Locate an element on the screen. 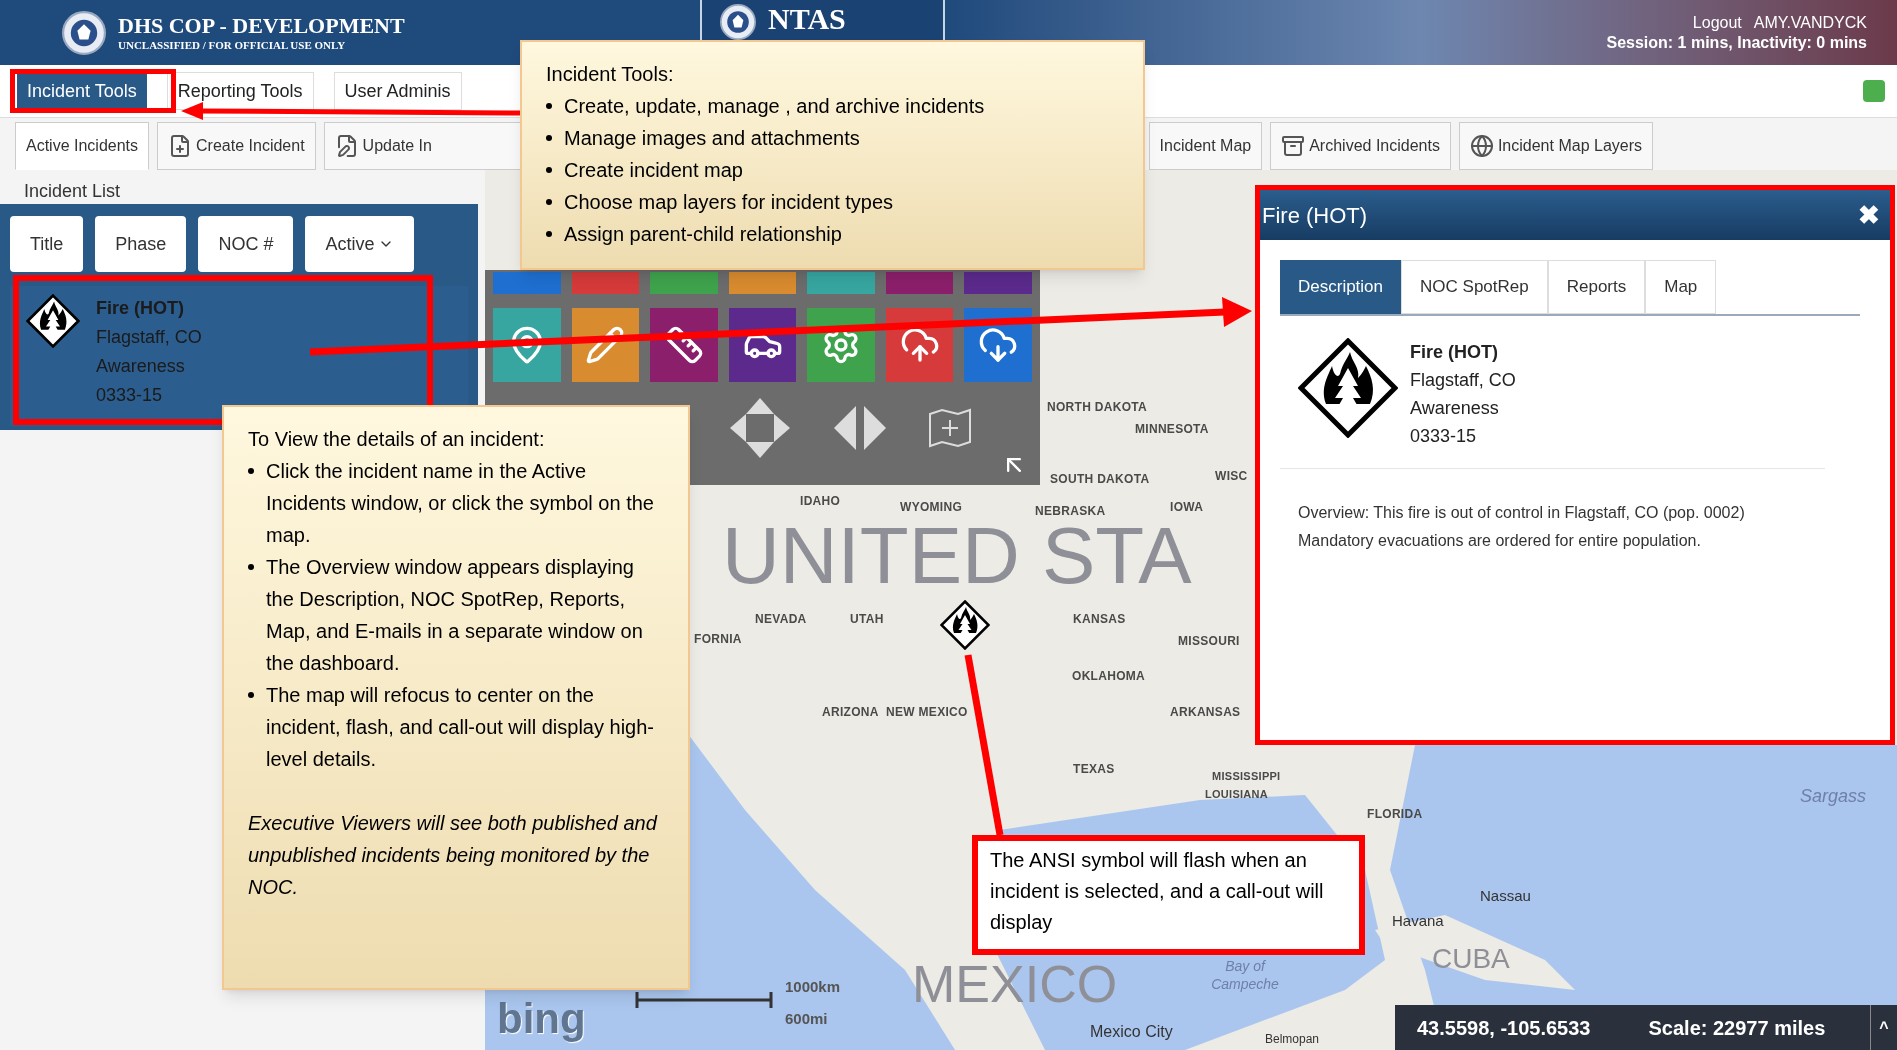  callout-bullet: Choose map layers for incident types is located at coordinates (729, 202).